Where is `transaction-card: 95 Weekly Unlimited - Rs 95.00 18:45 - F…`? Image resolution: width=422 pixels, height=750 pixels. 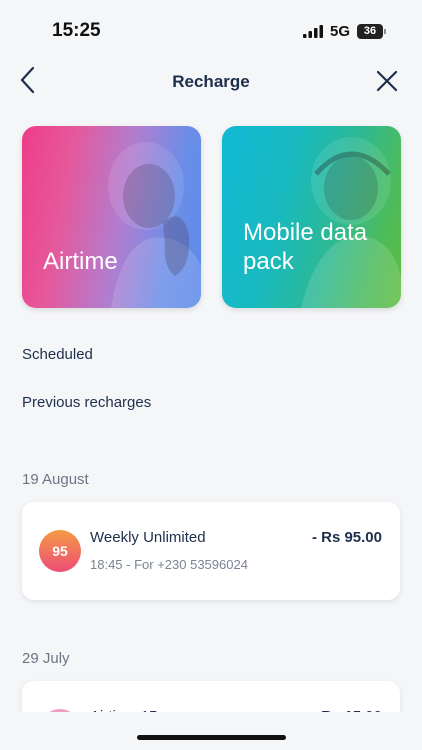 transaction-card: 95 Weekly Unlimited - Rs 95.00 18:45 - F… is located at coordinates (211, 551).